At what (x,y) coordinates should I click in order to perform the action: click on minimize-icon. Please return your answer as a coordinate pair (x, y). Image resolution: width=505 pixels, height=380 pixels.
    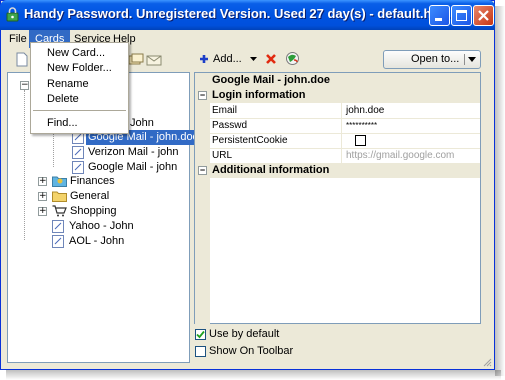
    Looking at the image, I should click on (438, 19).